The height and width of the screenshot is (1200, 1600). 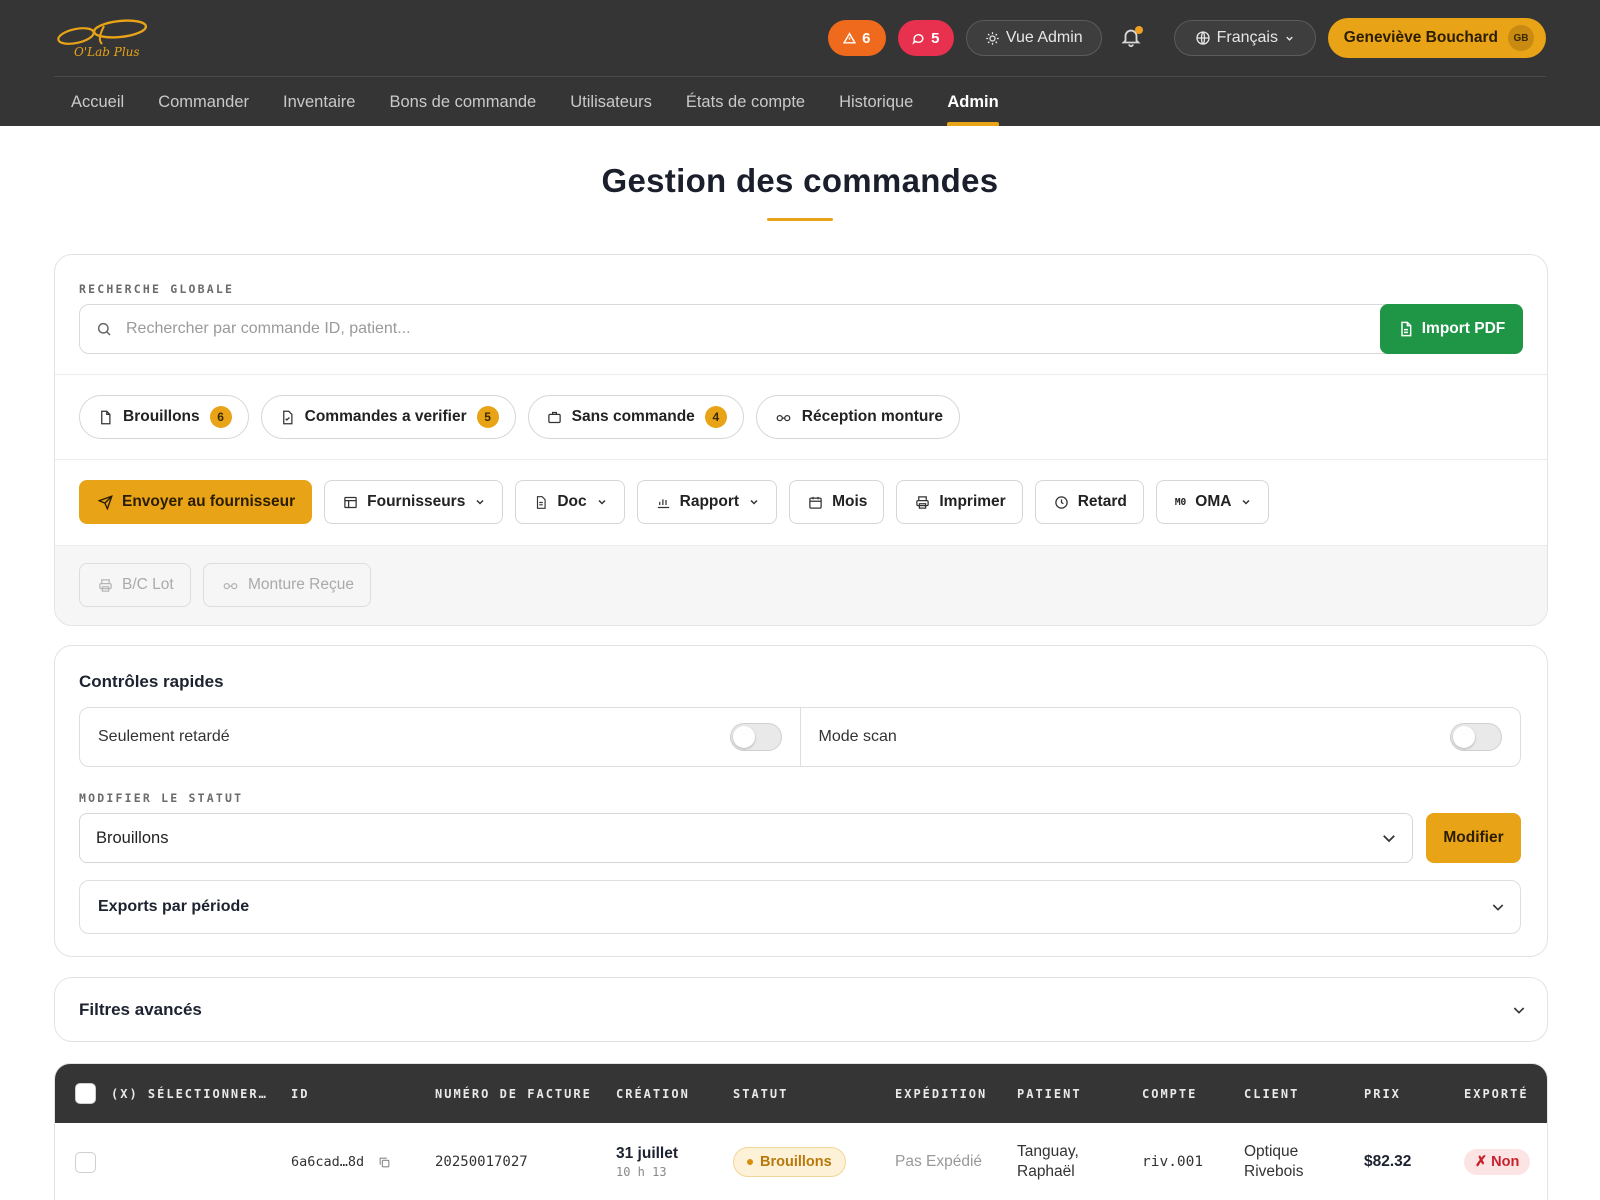 What do you see at coordinates (972, 102) in the screenshot?
I see `nav-item-admin: Admin` at bounding box center [972, 102].